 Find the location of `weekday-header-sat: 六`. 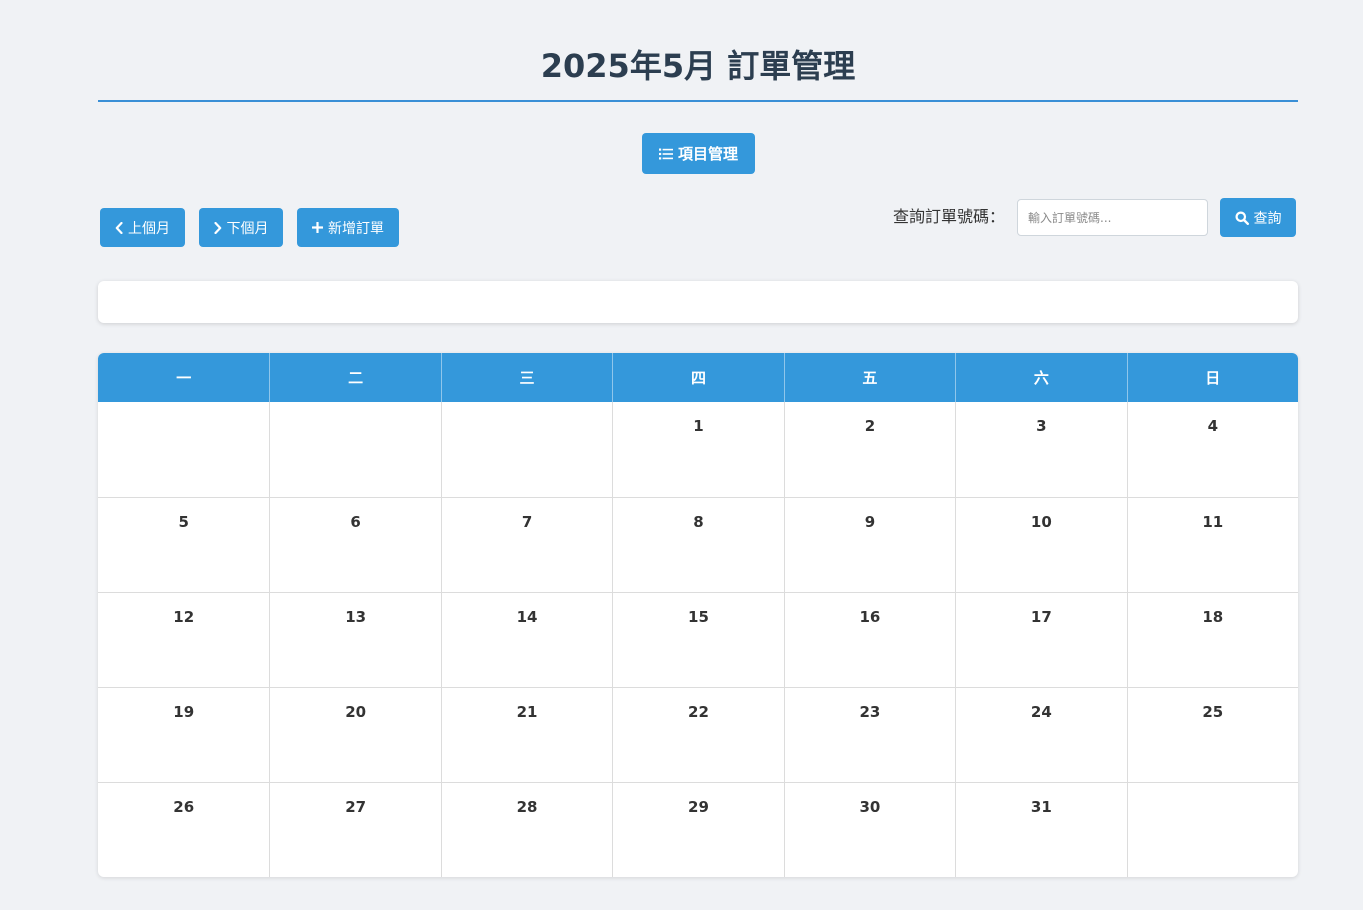

weekday-header-sat: 六 is located at coordinates (1040, 377).